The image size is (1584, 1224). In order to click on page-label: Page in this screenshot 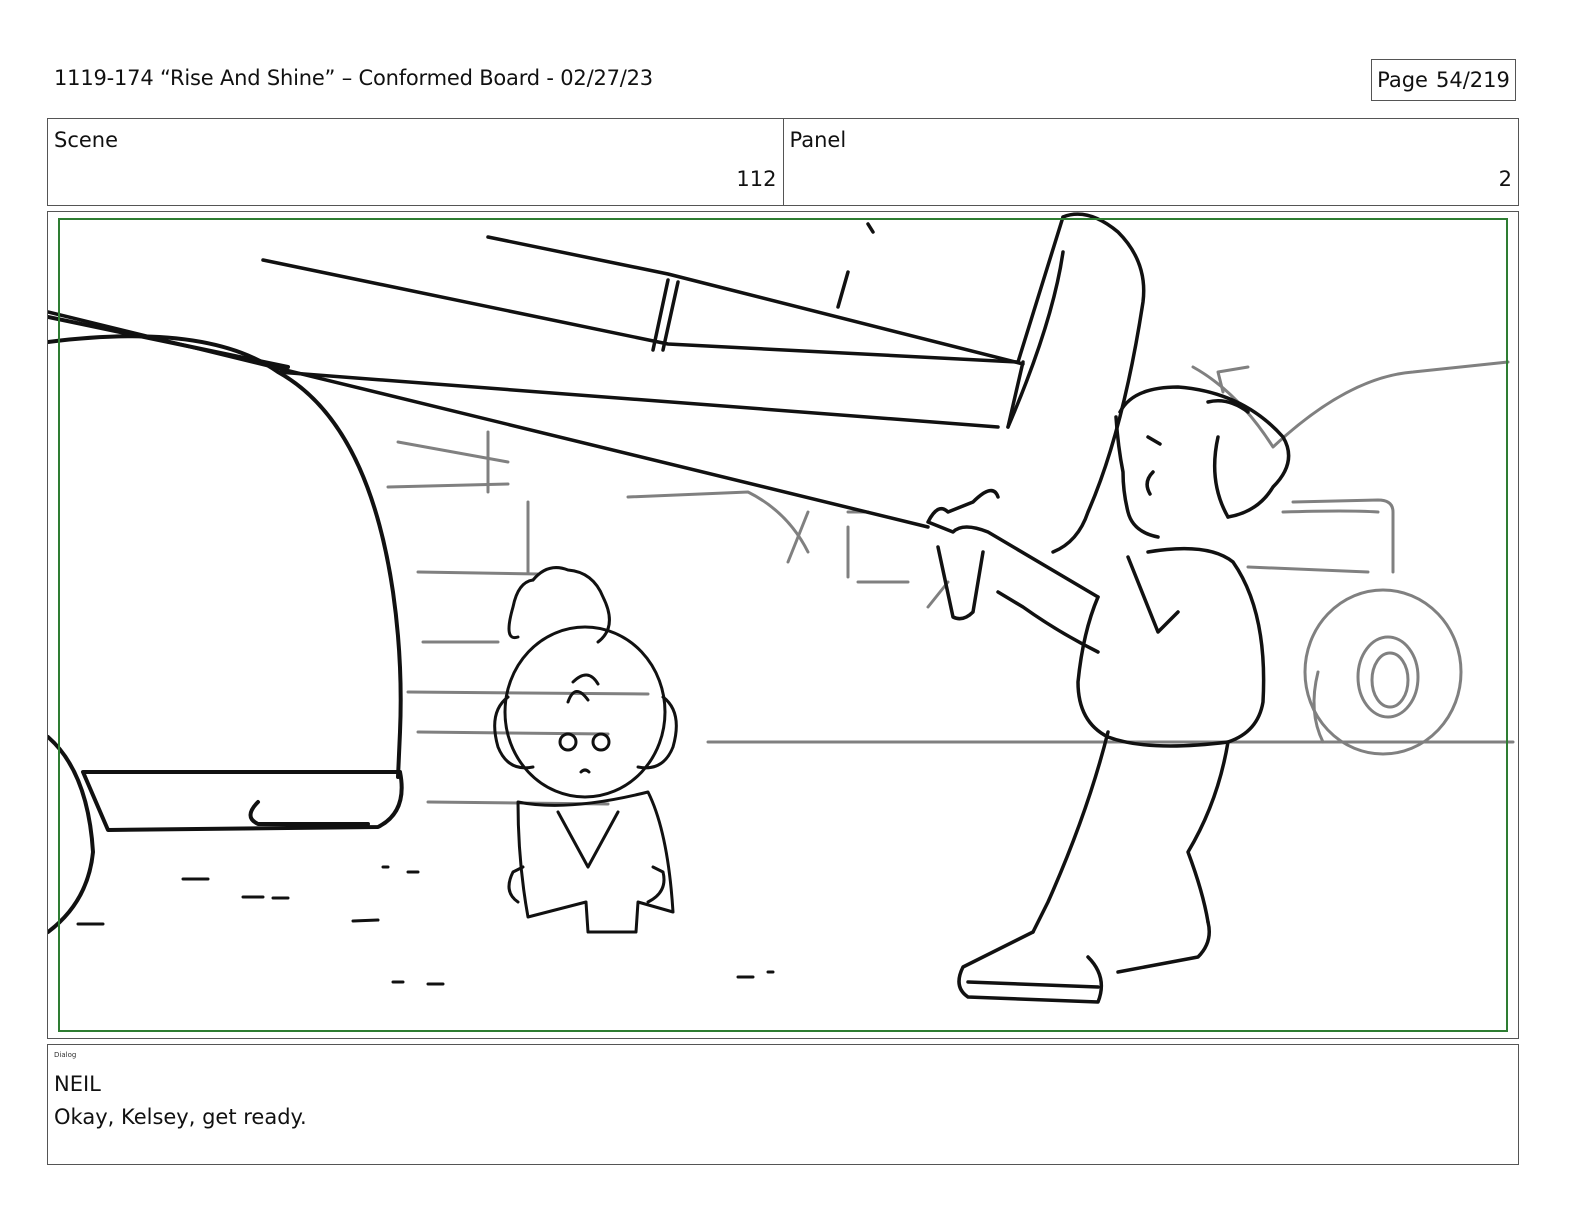, I will do `click(1402, 80)`.